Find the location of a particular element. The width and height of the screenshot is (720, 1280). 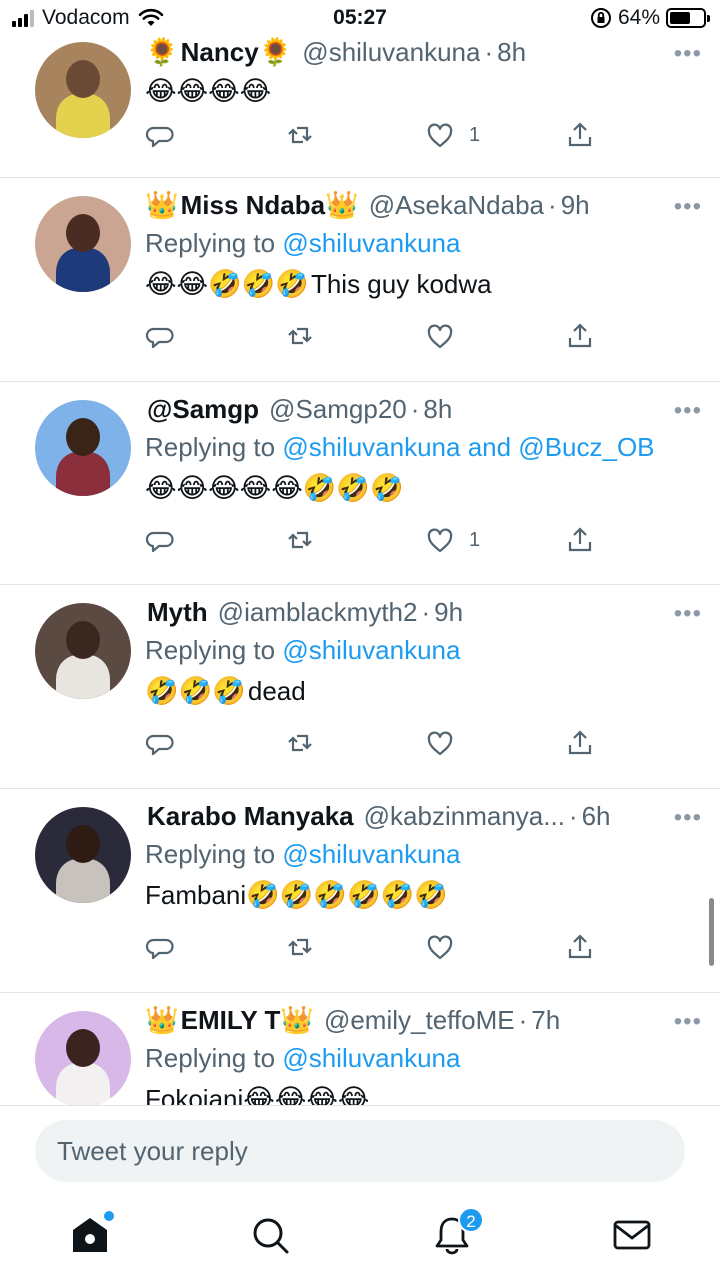

tweet-text: This guy kodwa is located at coordinates (401, 284).